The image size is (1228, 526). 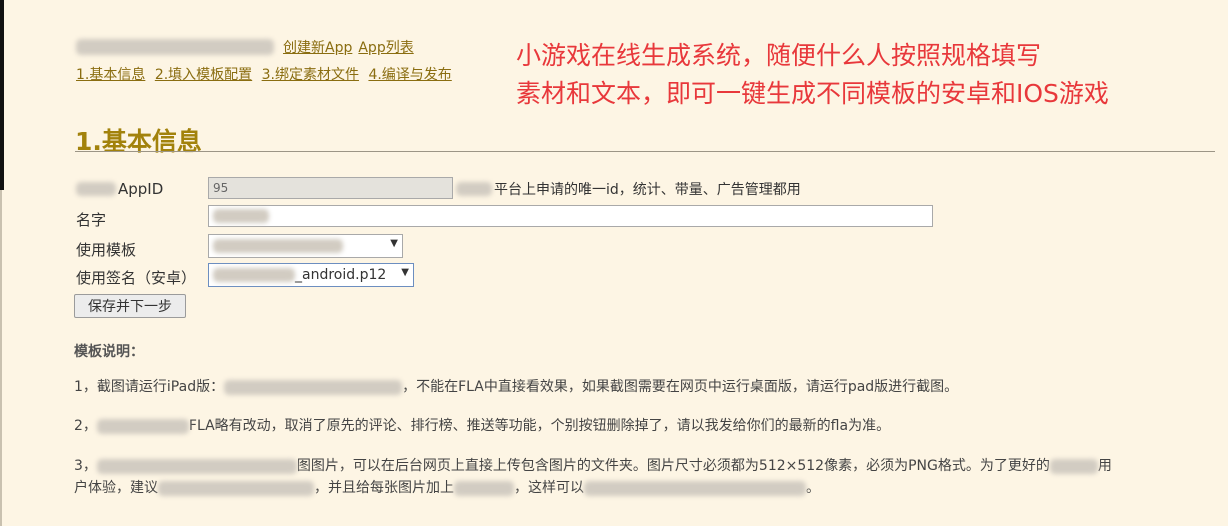 I want to click on note-3-text-b: 用, so click(x=1104, y=466).